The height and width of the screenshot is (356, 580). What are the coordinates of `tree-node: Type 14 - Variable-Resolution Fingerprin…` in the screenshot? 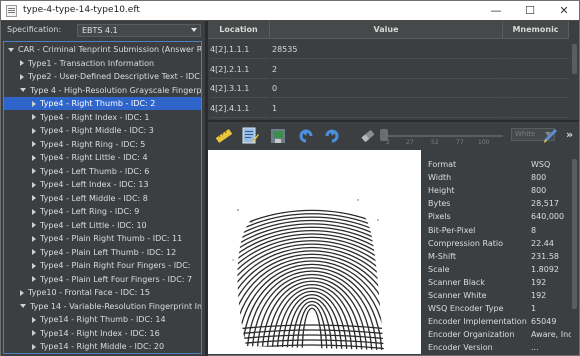 It's located at (102, 306).